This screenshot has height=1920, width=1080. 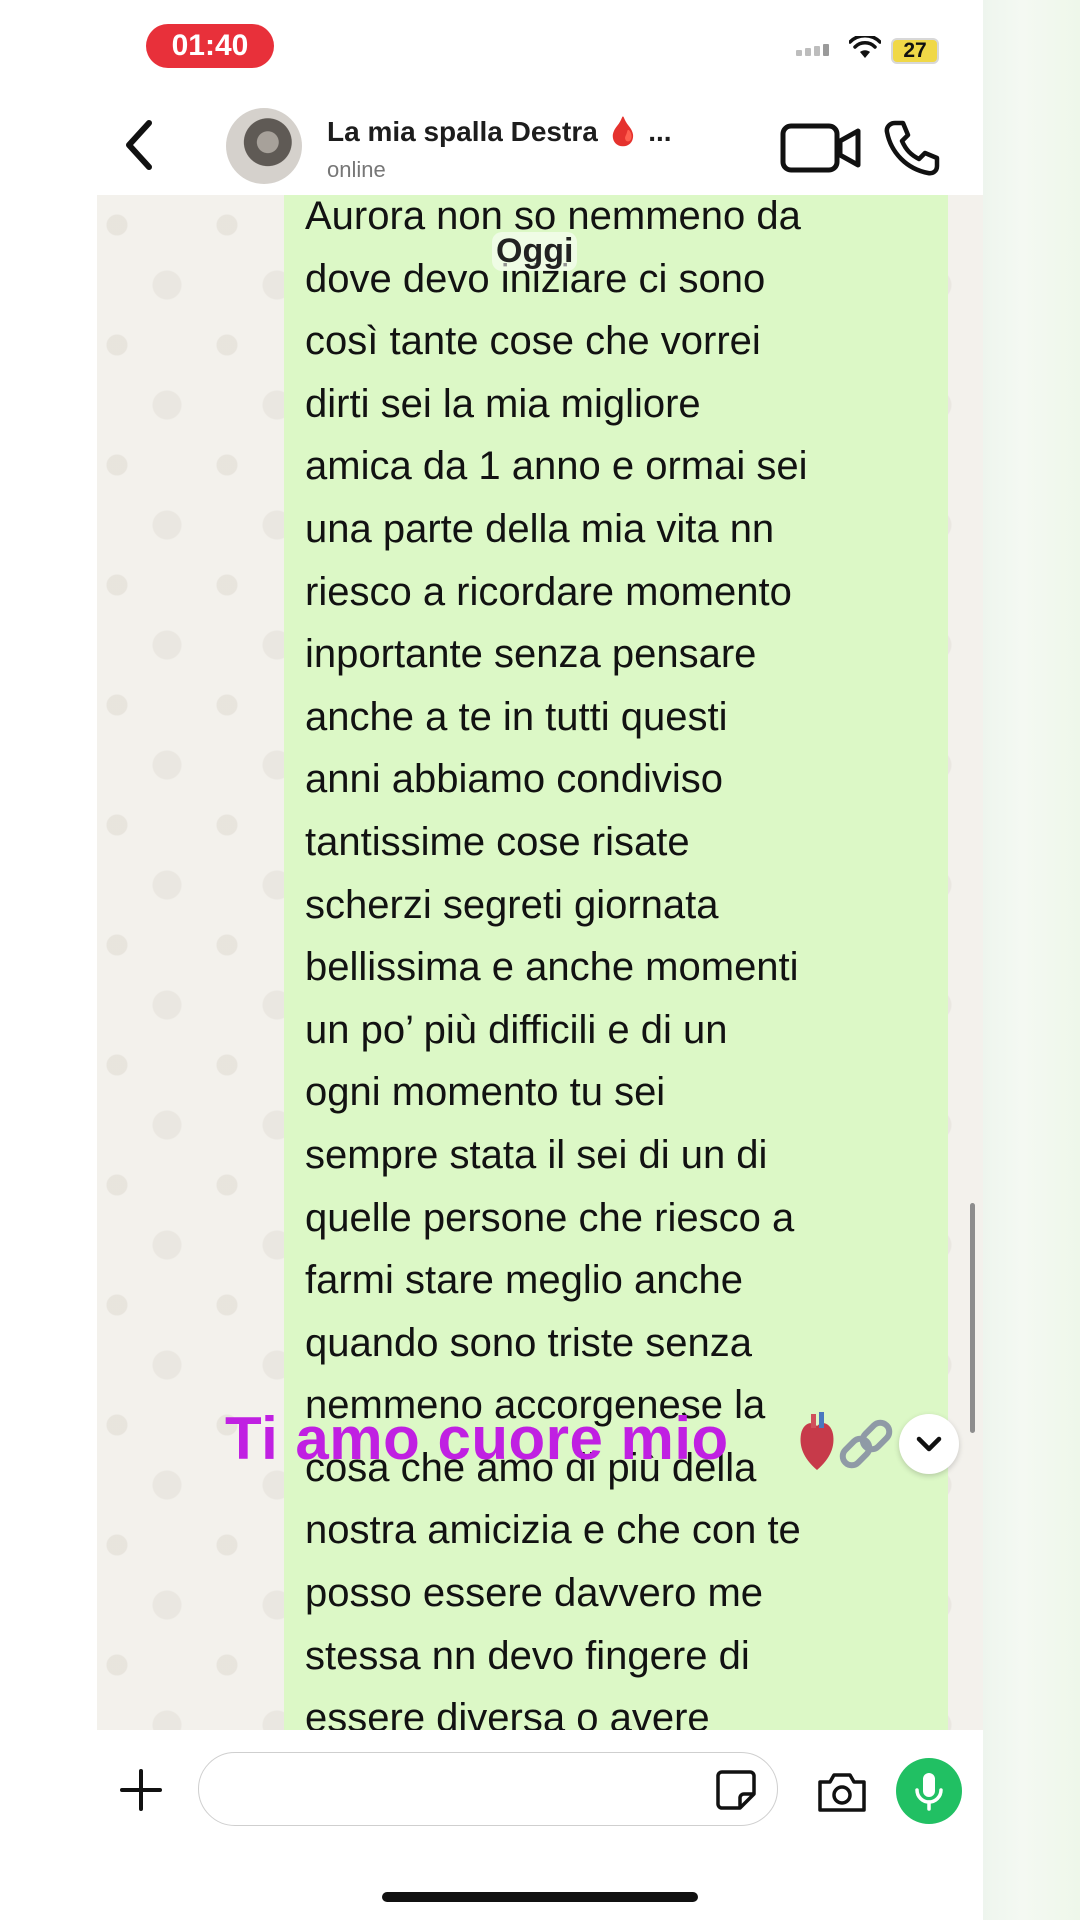 I want to click on microphone-icon, so click(x=929, y=1792).